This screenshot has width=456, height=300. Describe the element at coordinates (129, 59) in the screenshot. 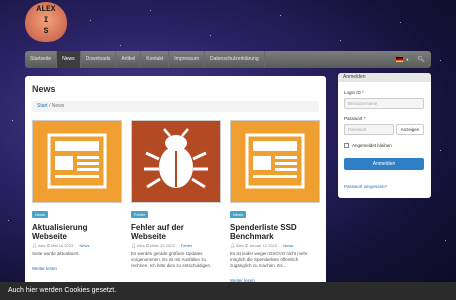

I see `nav-item-artikel: Artikel` at that location.